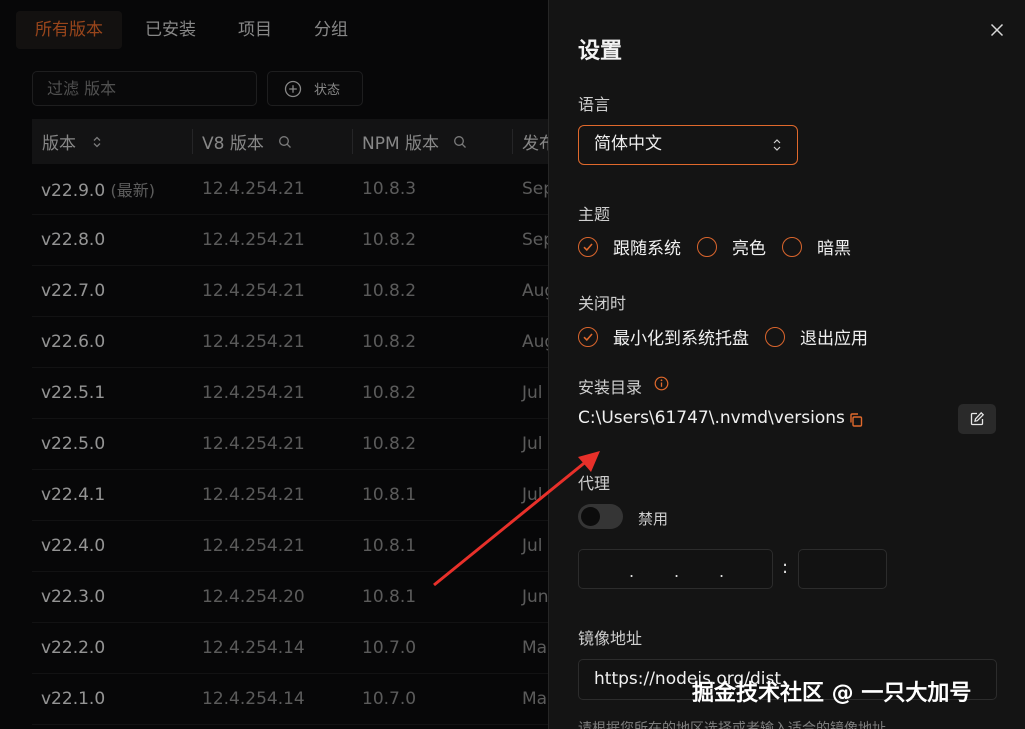 The height and width of the screenshot is (729, 1025). What do you see at coordinates (535, 144) in the screenshot?
I see `column-release-date-label: 发布` at bounding box center [535, 144].